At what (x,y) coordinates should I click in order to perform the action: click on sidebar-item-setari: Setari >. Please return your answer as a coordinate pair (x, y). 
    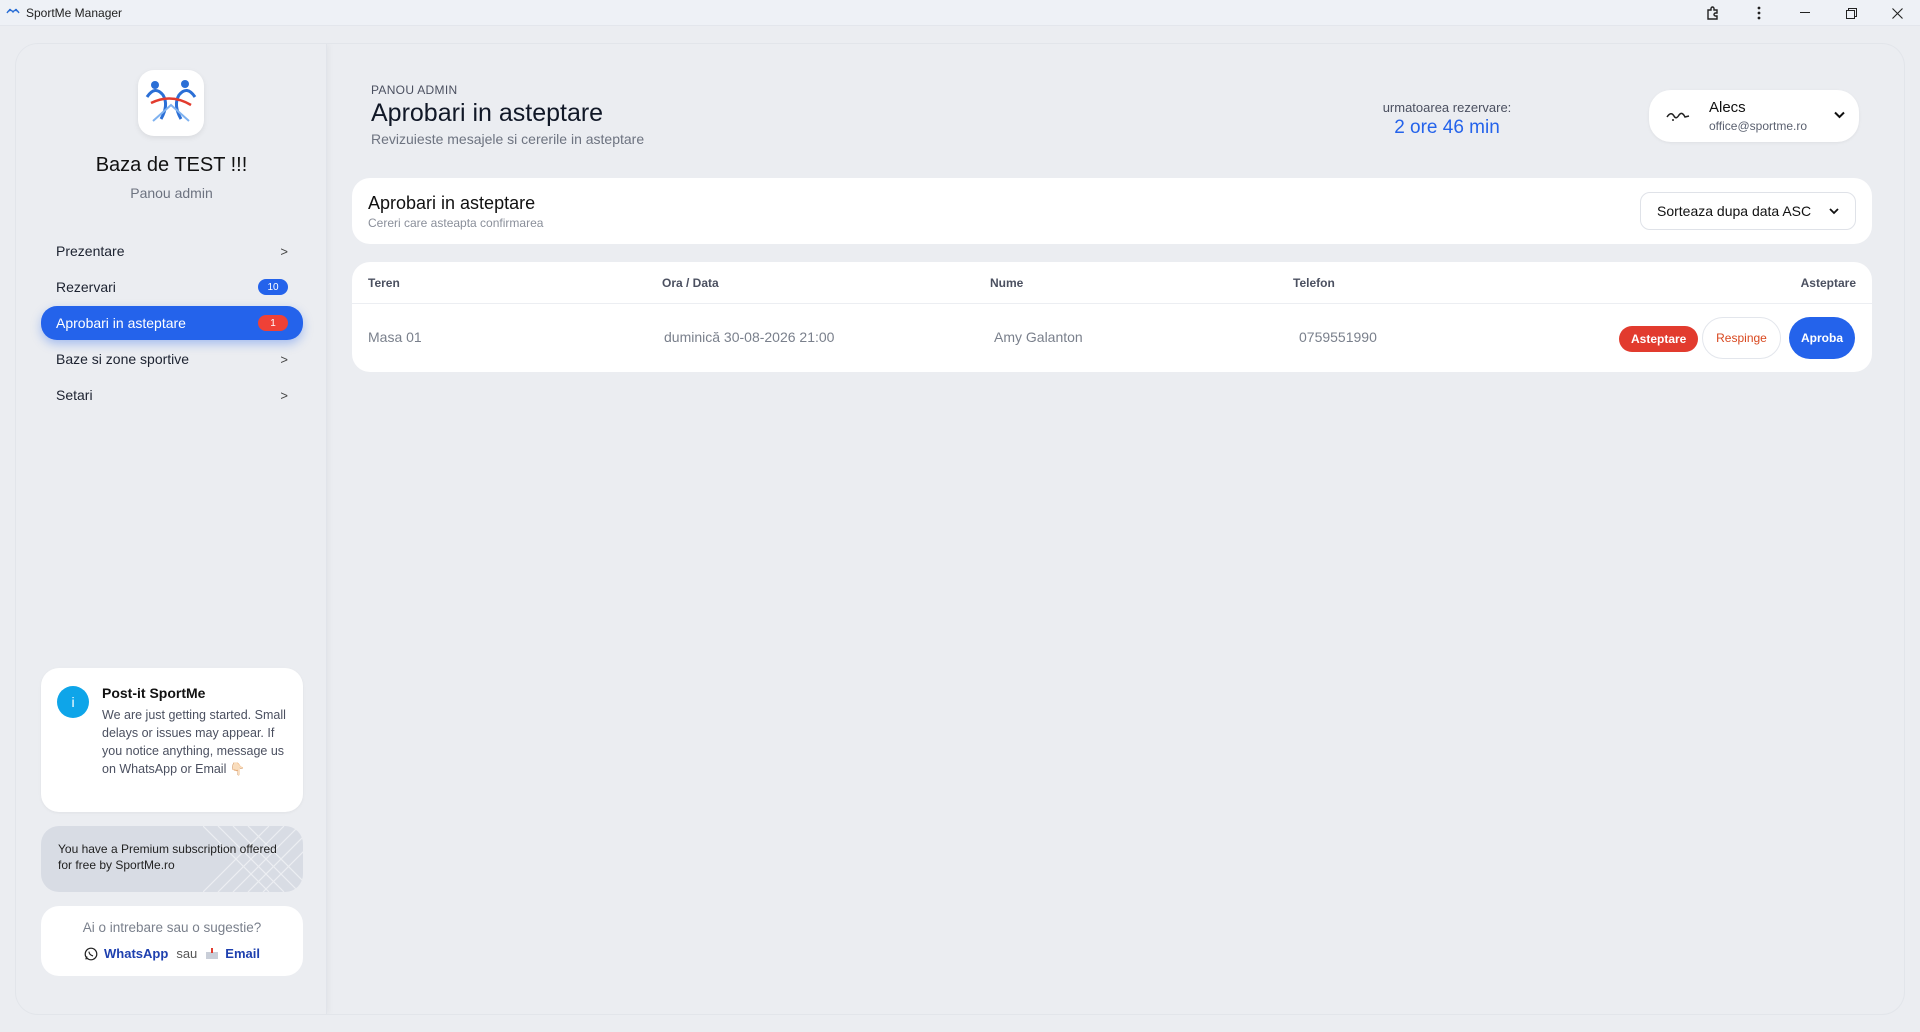
    Looking at the image, I should click on (172, 395).